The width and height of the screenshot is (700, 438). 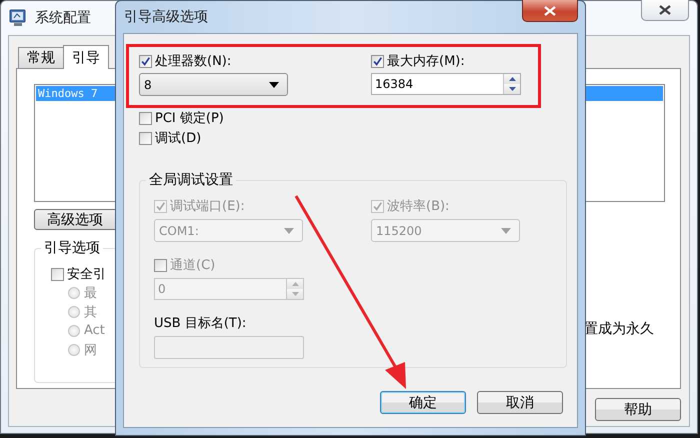 What do you see at coordinates (201, 323) in the screenshot?
I see `field-label: USB 目标名(T):` at bounding box center [201, 323].